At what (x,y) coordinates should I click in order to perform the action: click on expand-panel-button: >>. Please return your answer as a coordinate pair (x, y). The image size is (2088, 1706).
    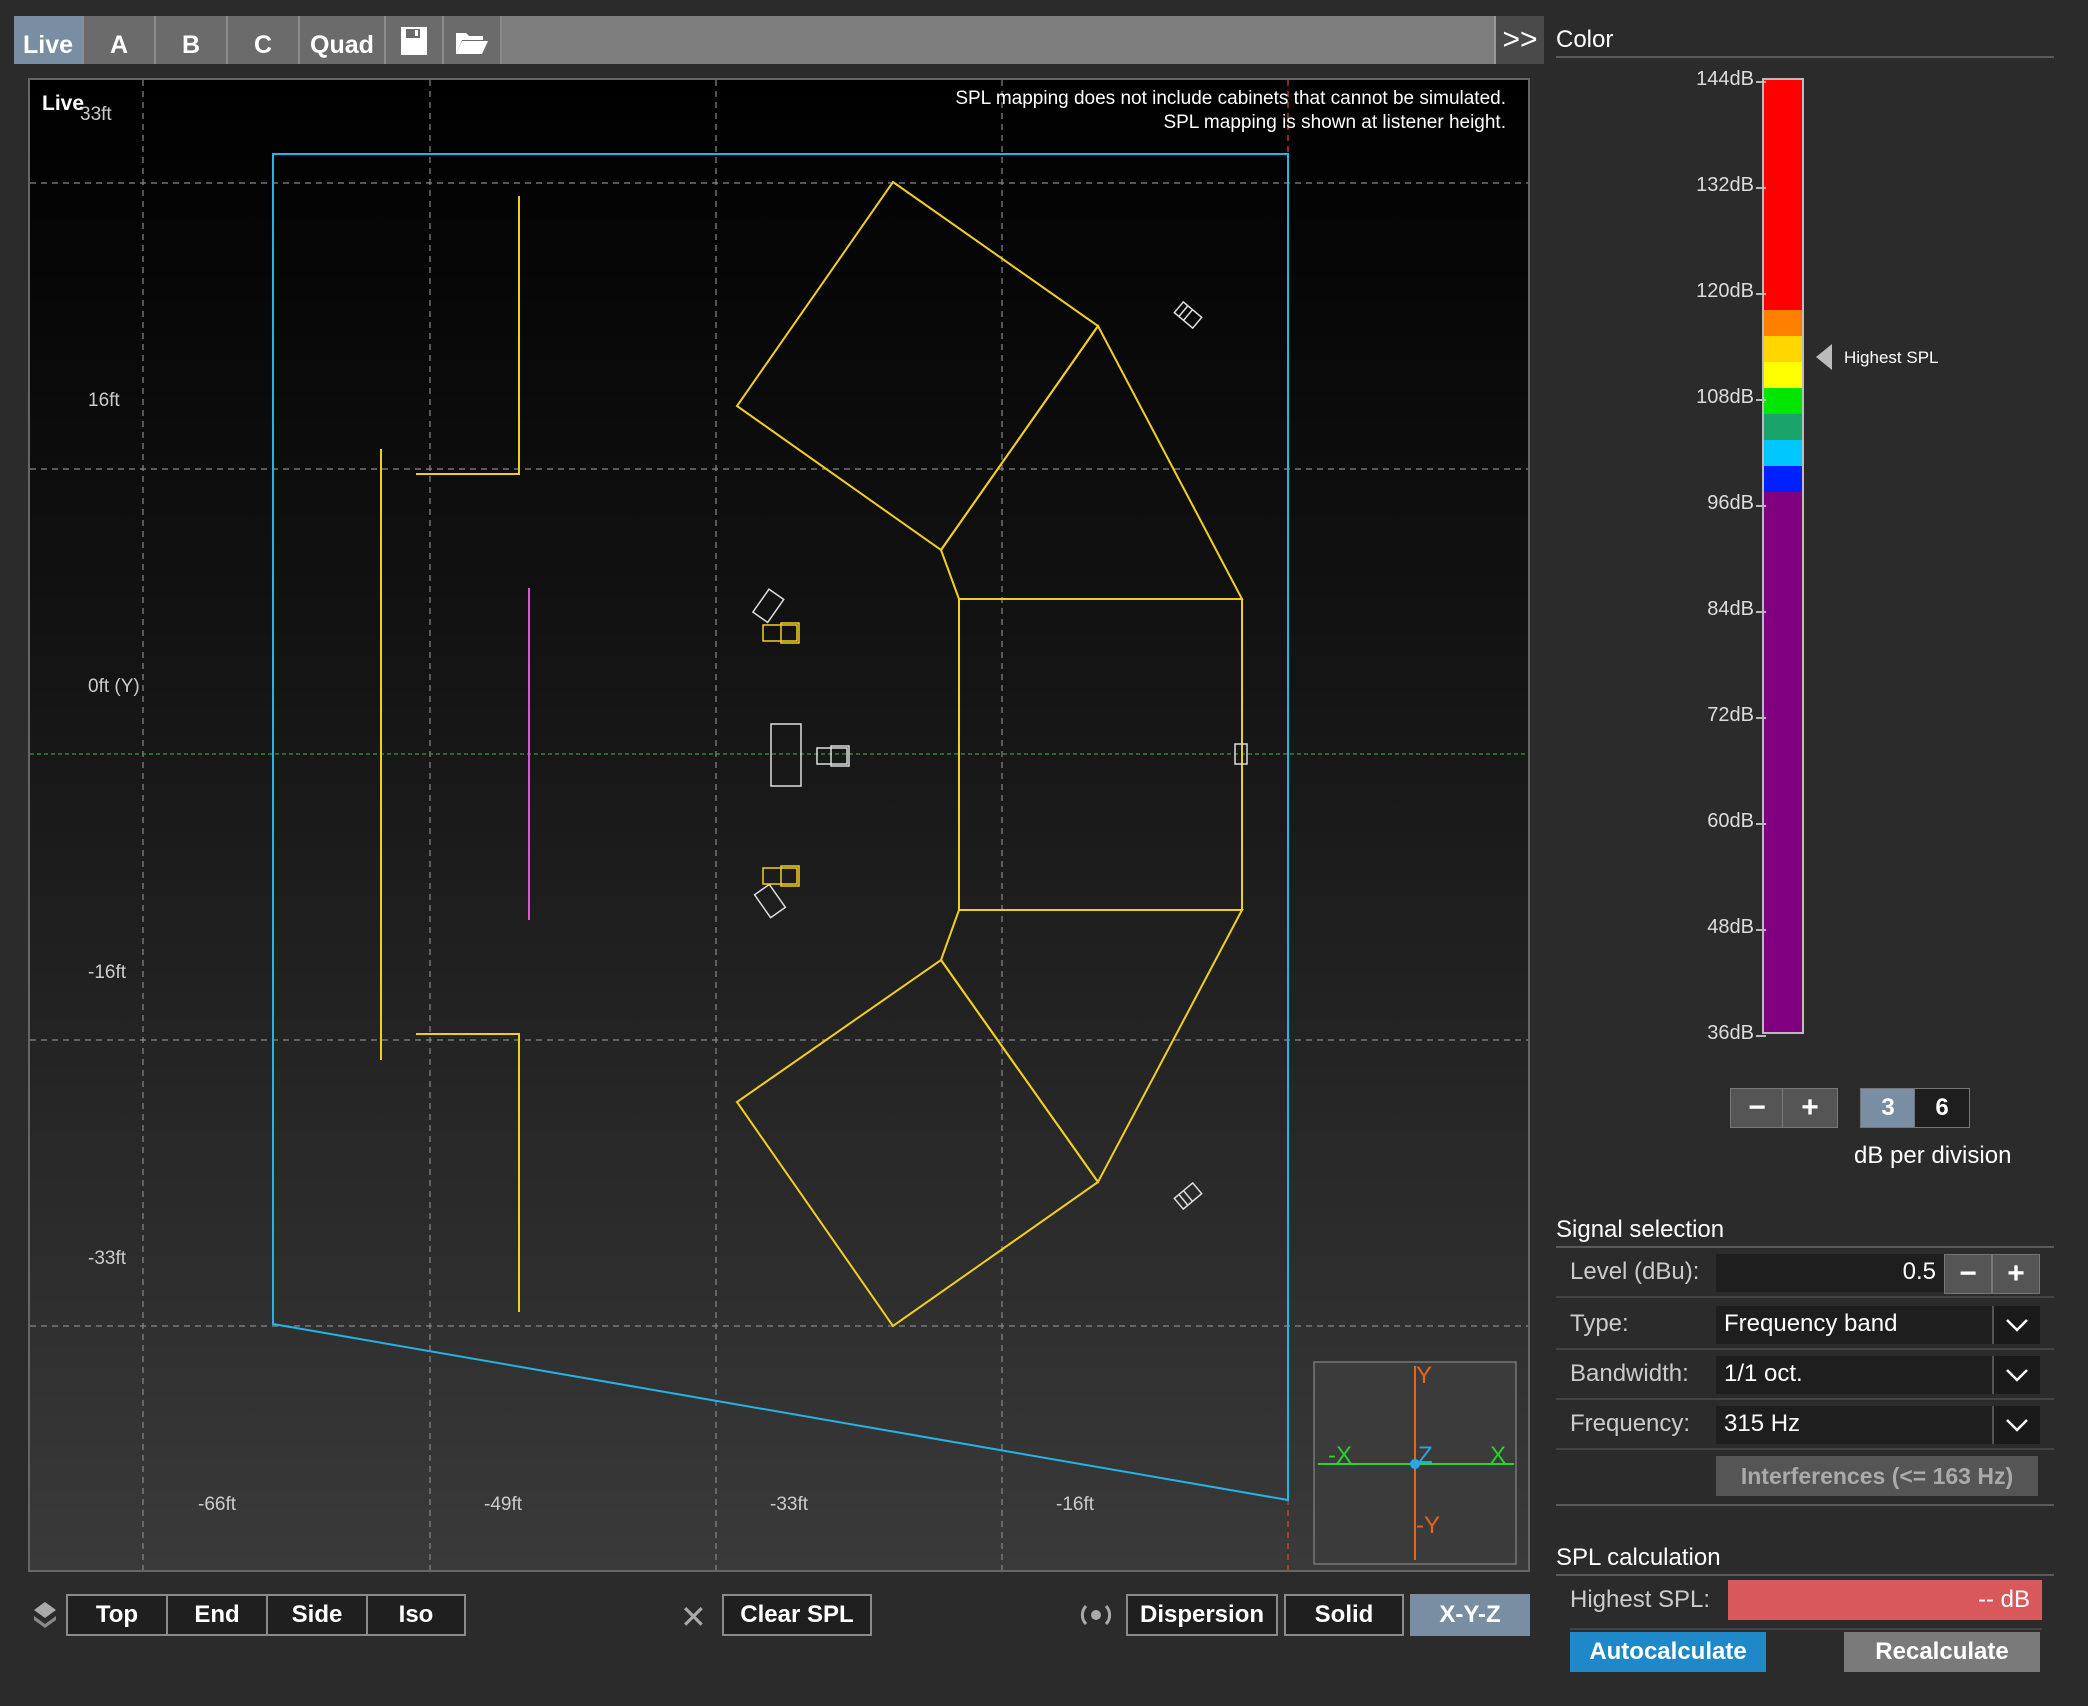
    Looking at the image, I should click on (1519, 40).